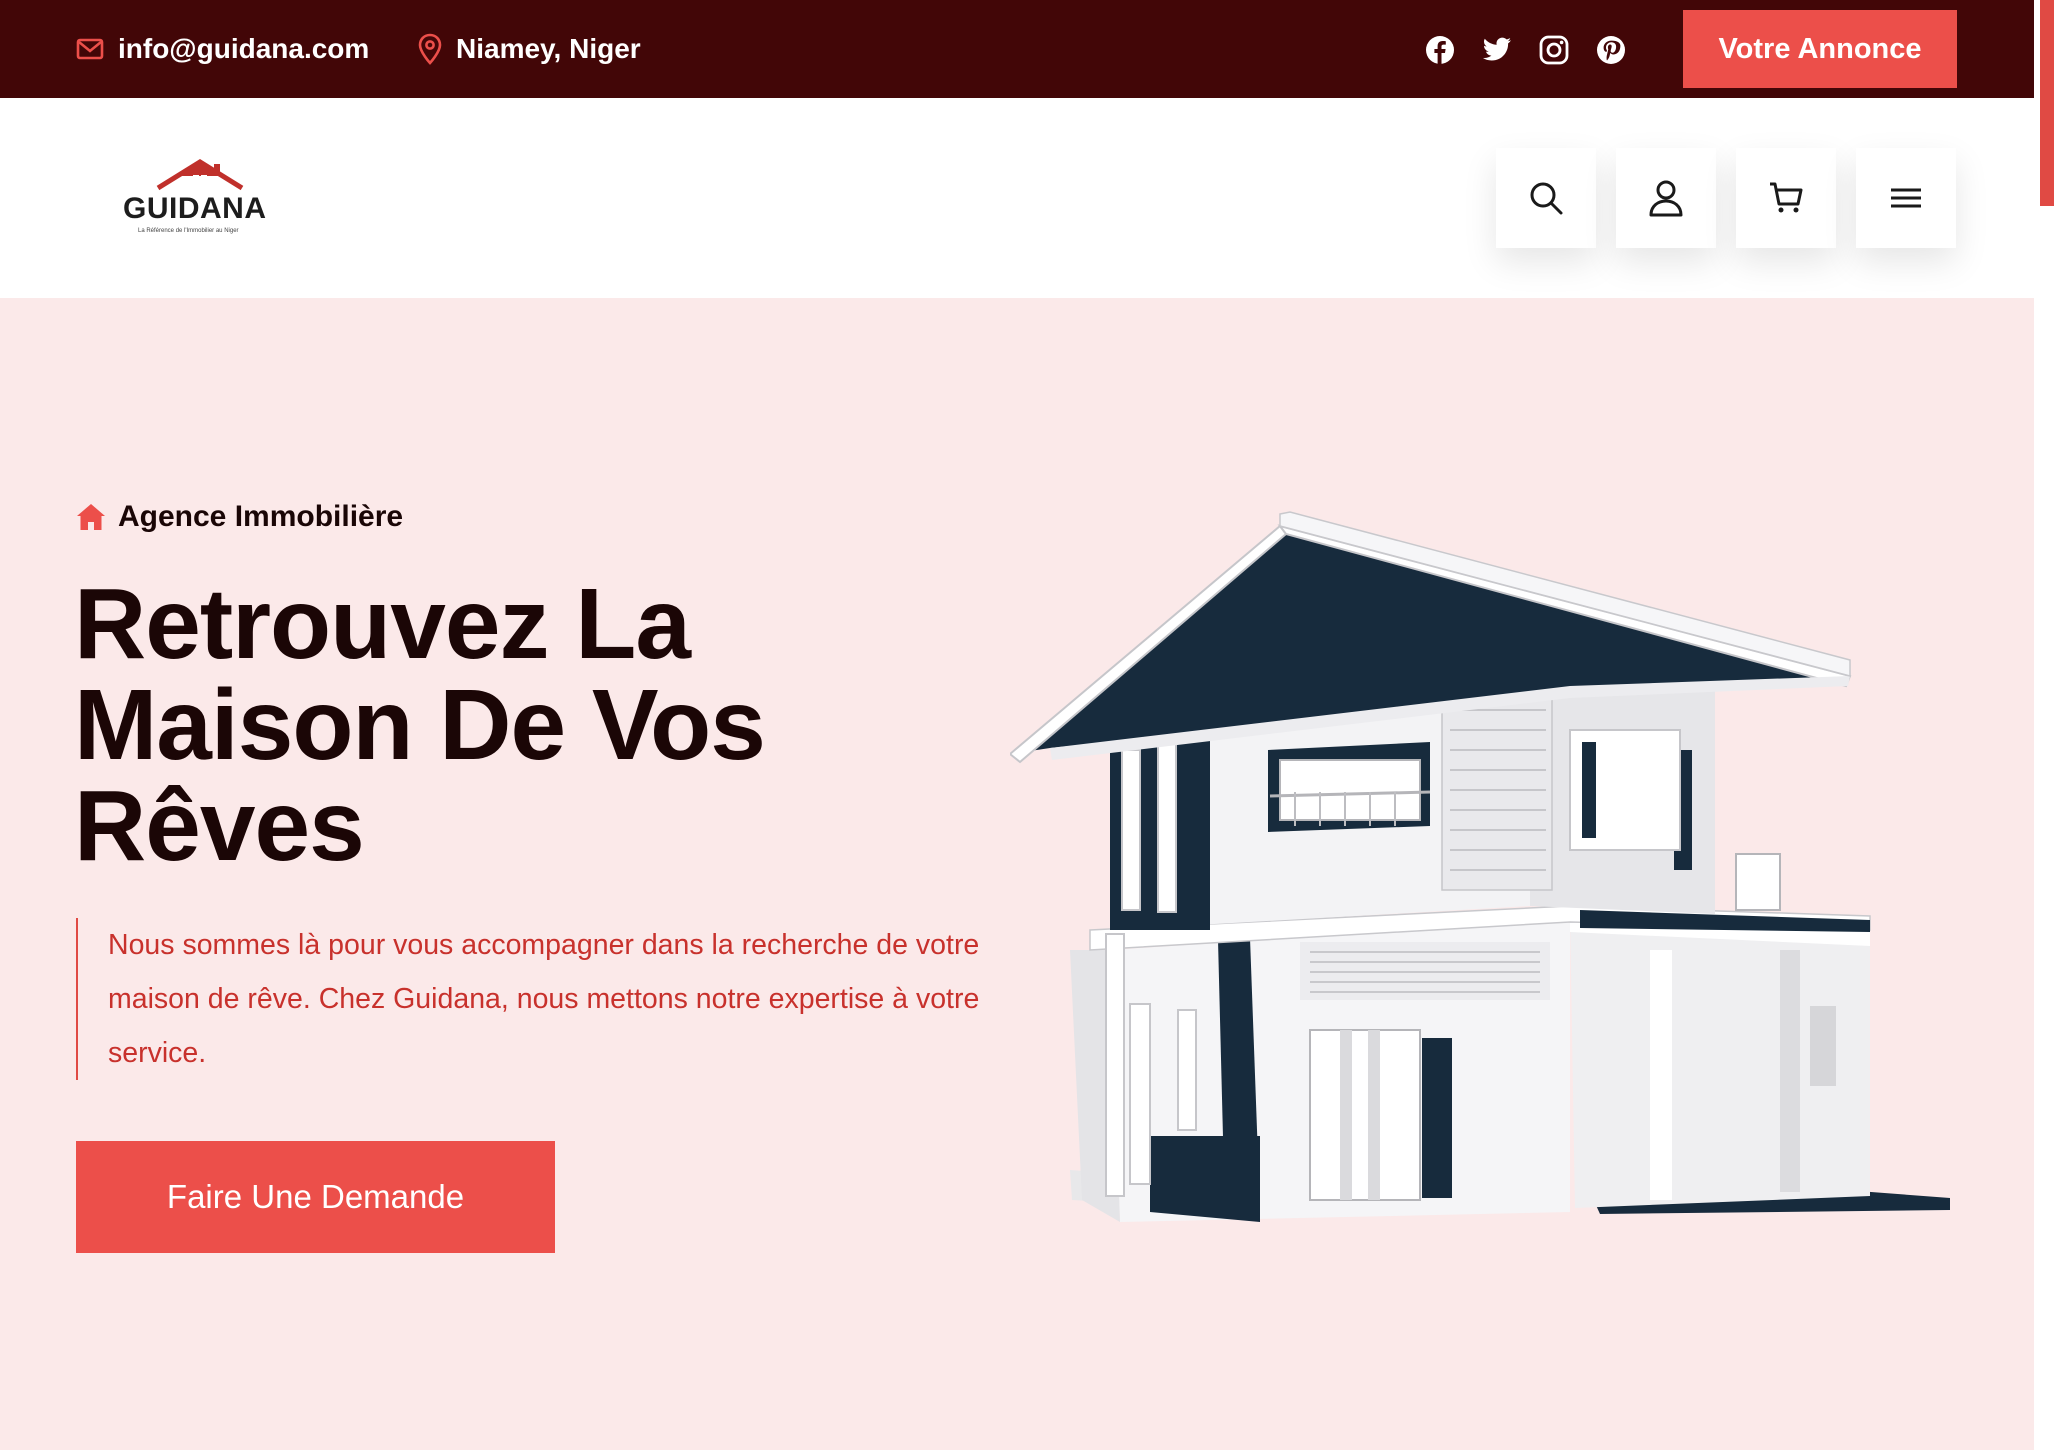 The image size is (2054, 1450). I want to click on email-text: info@guidana.com, so click(243, 49).